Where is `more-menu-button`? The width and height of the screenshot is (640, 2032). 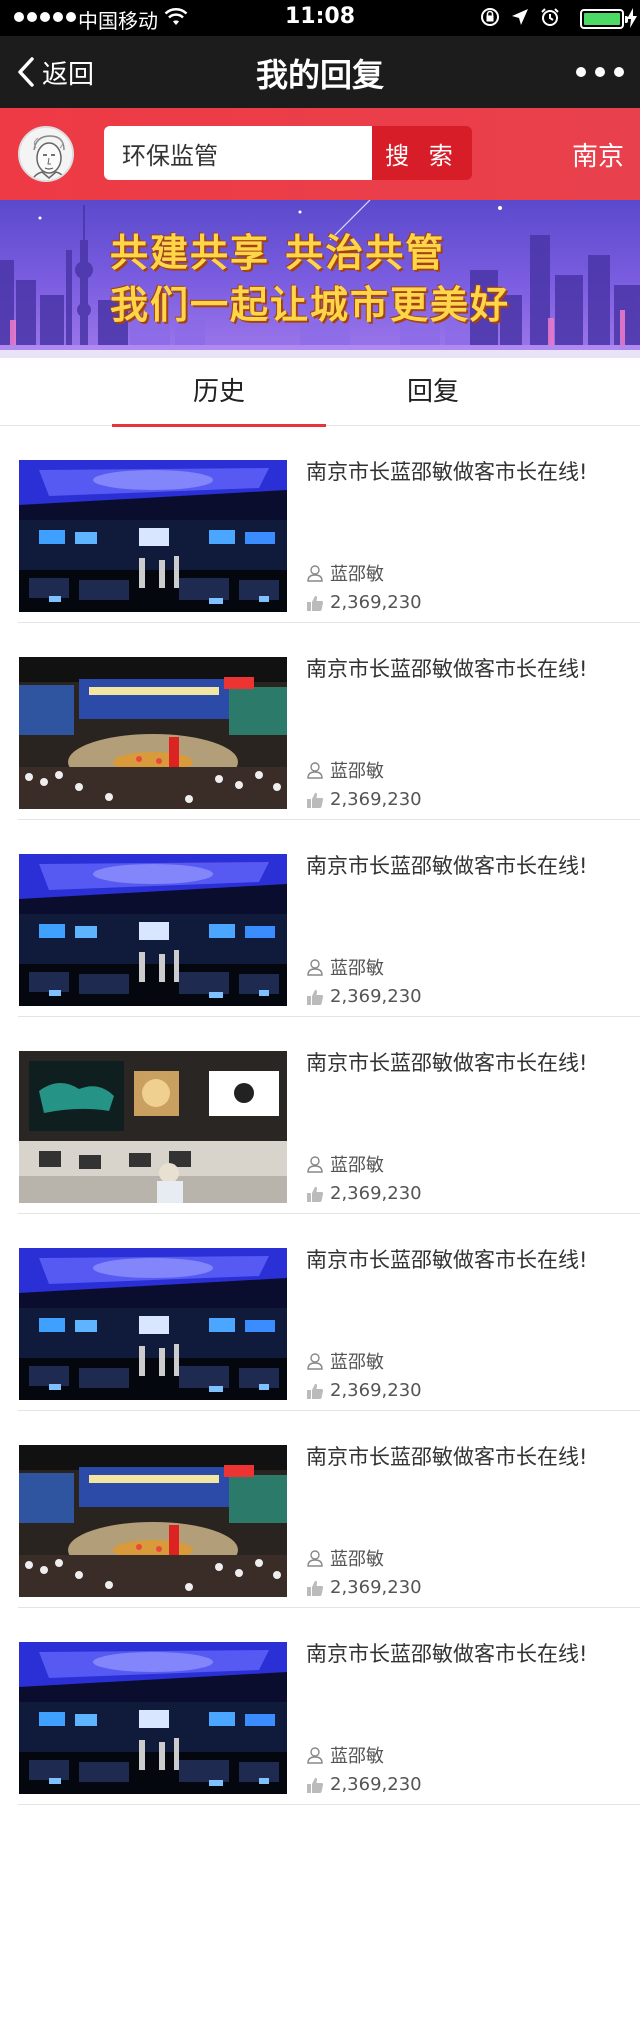
more-menu-button is located at coordinates (600, 72).